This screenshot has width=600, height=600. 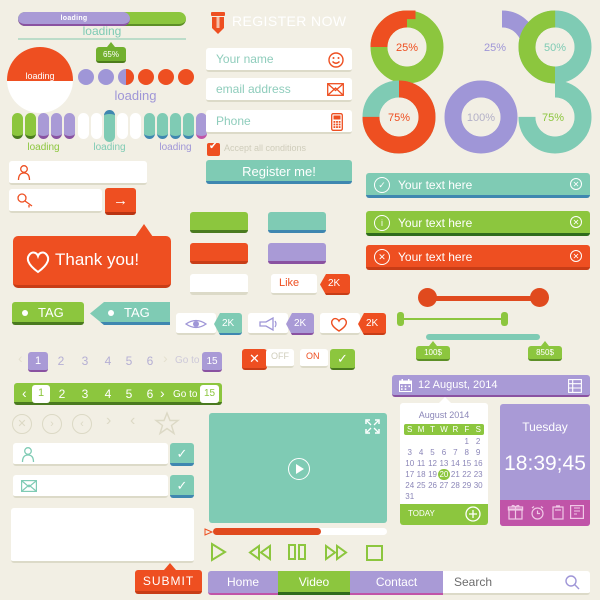 I want to click on pagination-green-page-4: 4, so click(x=108, y=394).